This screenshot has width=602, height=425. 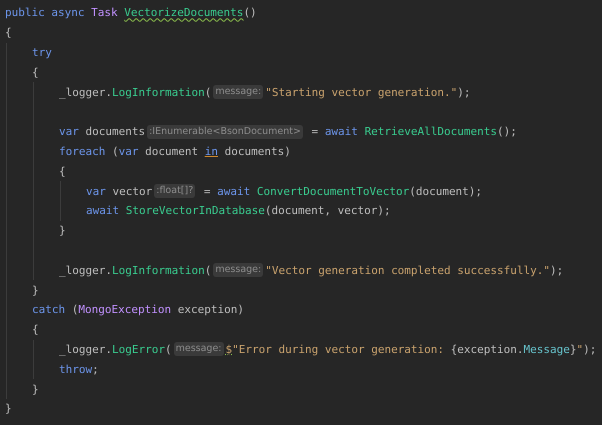 What do you see at coordinates (79, 369) in the screenshot?
I see `code-text: throw;` at bounding box center [79, 369].